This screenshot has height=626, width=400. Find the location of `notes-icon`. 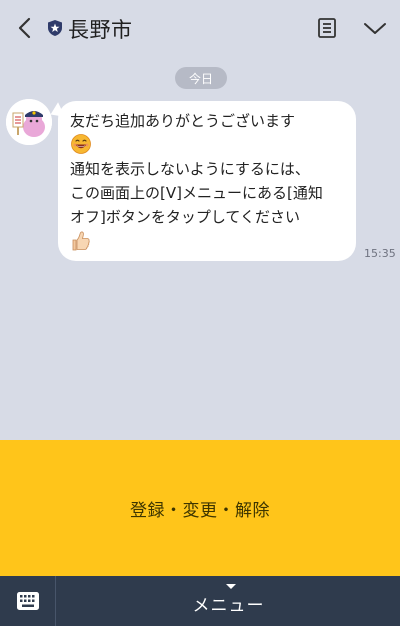

notes-icon is located at coordinates (327, 28).